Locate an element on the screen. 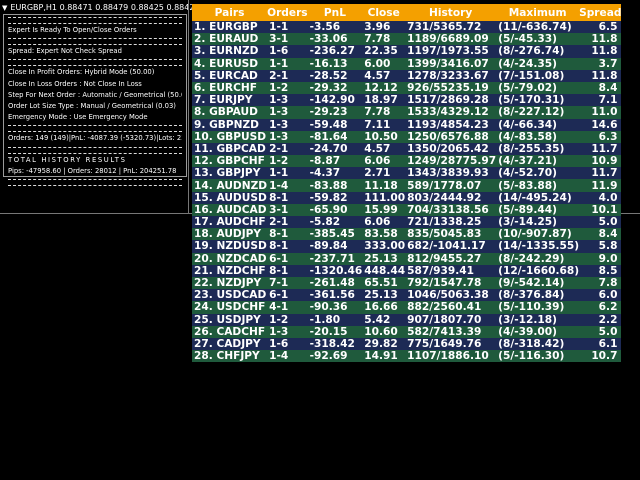 This screenshot has height=480, width=640. cell-maximum: (14/-495.24) is located at coordinates (538, 197).